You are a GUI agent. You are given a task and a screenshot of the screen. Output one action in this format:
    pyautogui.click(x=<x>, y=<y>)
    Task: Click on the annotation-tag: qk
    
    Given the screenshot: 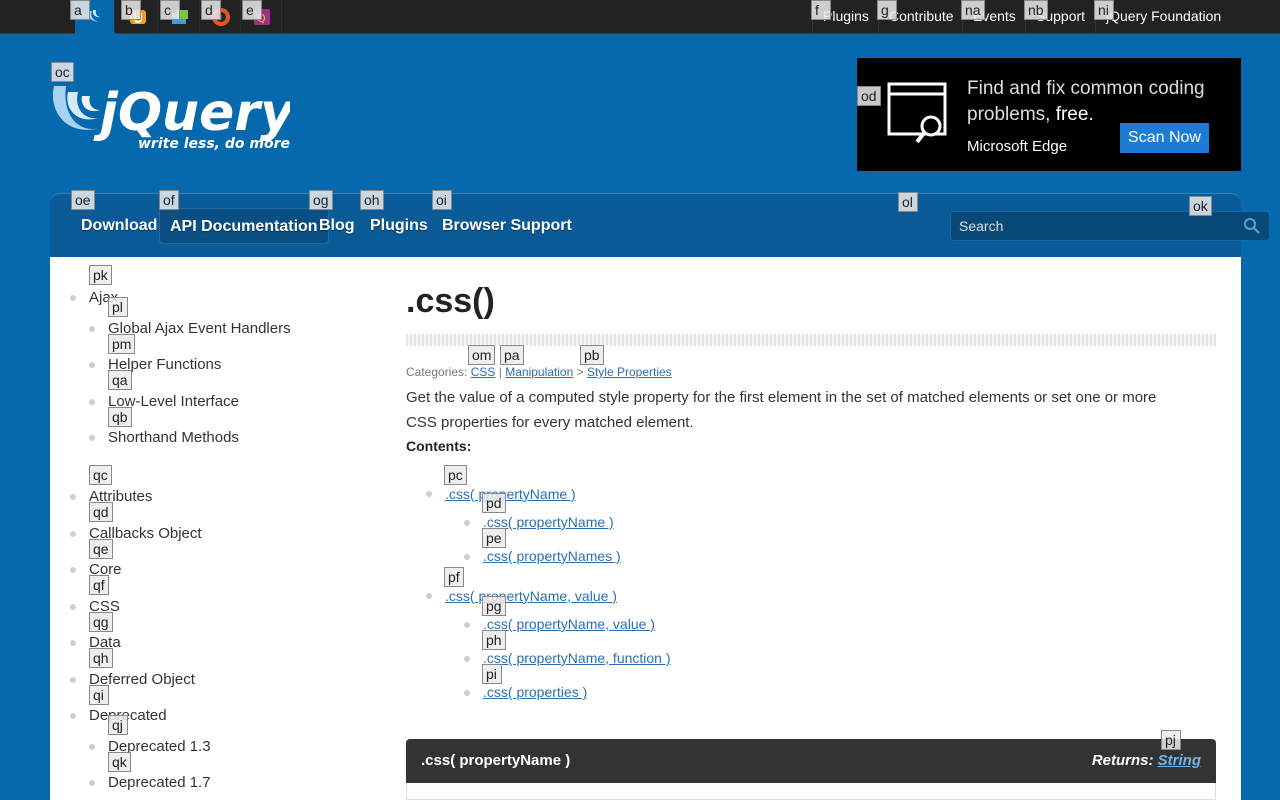 What is the action you would take?
    pyautogui.click(x=119, y=762)
    